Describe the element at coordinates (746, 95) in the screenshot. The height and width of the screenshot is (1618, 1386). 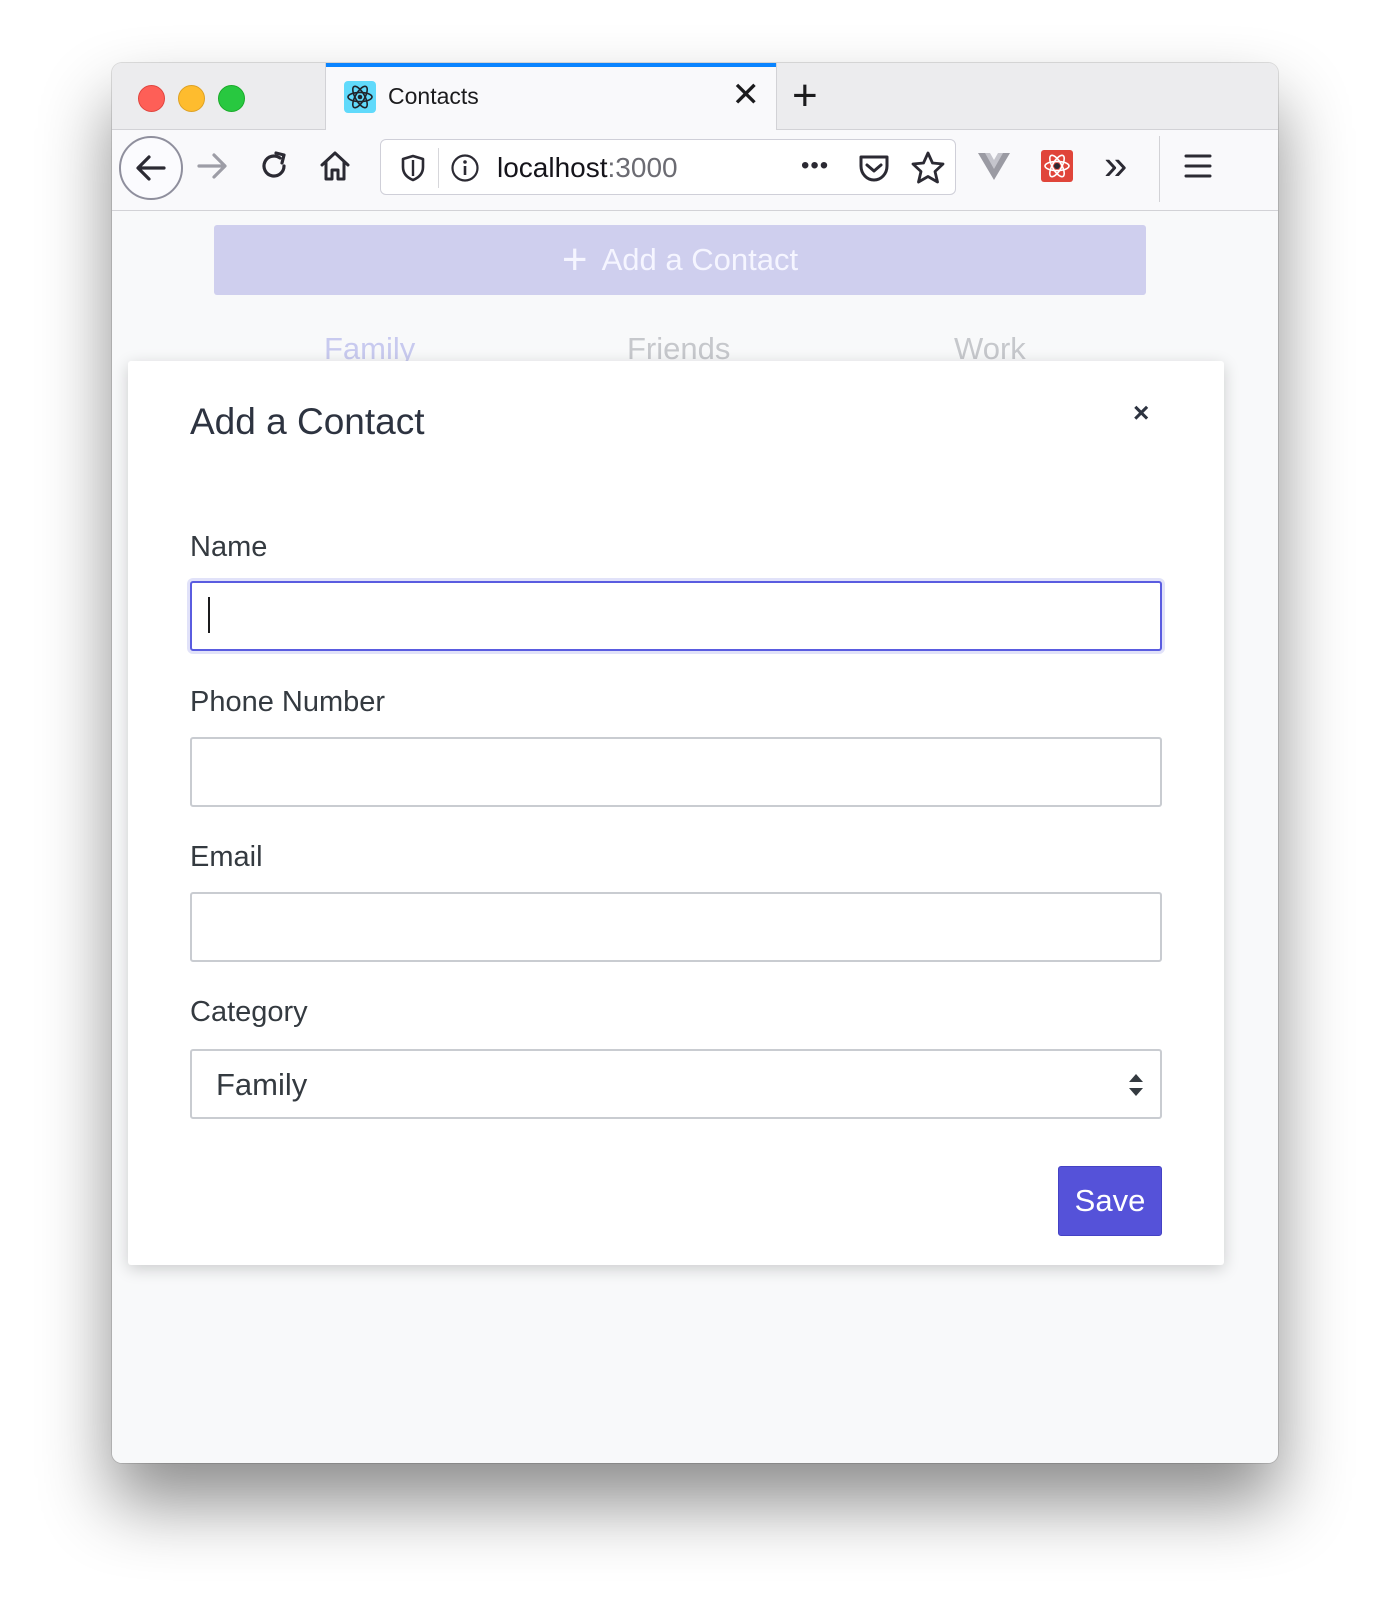
I see `tab-close-icon: ✕` at that location.